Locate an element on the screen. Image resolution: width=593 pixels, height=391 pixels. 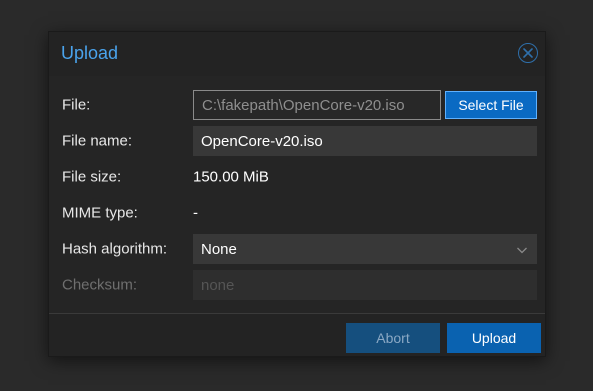
mime-type-row: MIME type: - is located at coordinates (297, 213).